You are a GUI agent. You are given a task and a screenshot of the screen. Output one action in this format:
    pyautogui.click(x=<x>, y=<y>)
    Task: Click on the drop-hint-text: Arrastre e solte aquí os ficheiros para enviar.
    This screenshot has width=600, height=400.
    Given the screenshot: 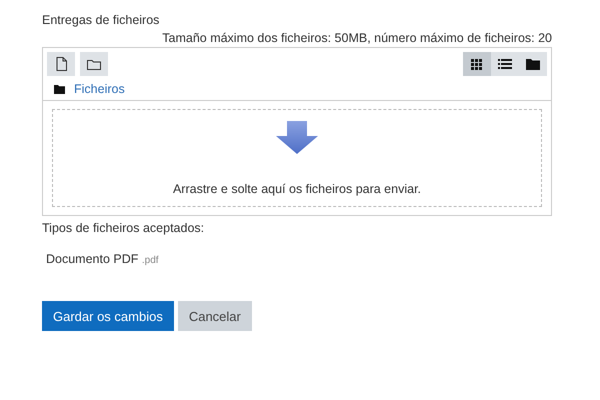 What is the action you would take?
    pyautogui.click(x=297, y=189)
    